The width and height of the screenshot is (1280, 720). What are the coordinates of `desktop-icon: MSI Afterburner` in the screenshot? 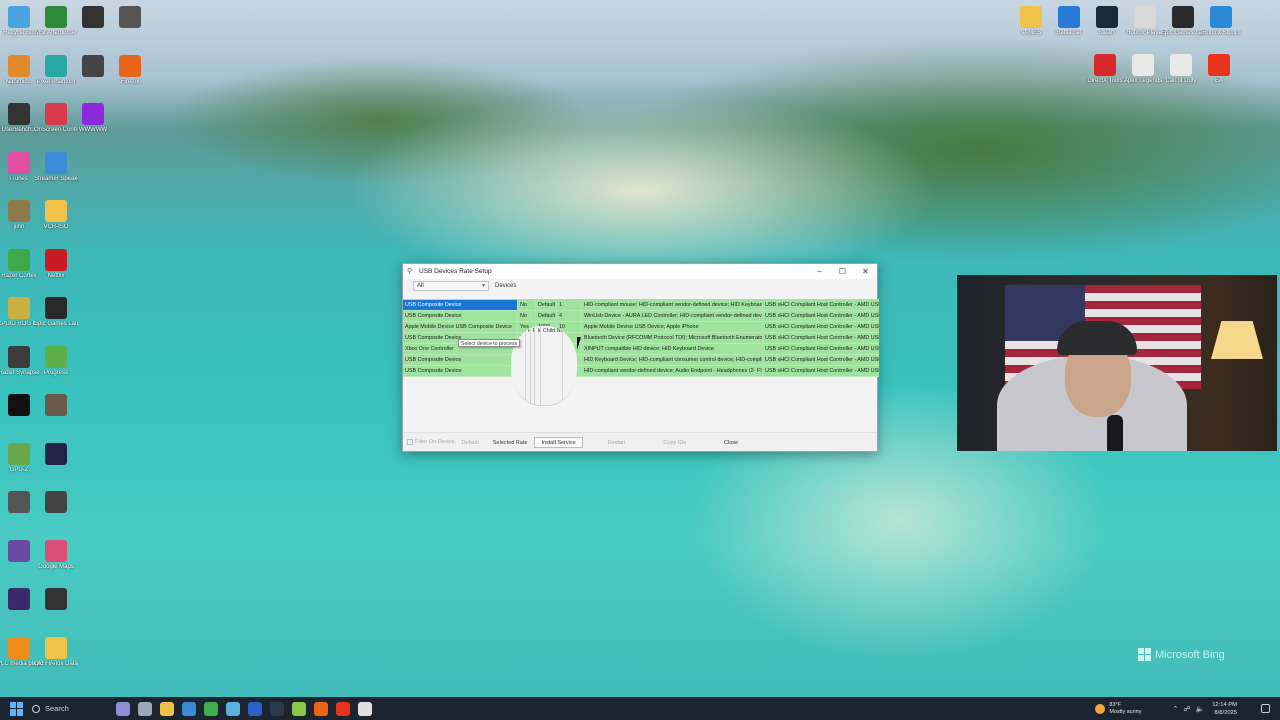 It's located at (56, 28).